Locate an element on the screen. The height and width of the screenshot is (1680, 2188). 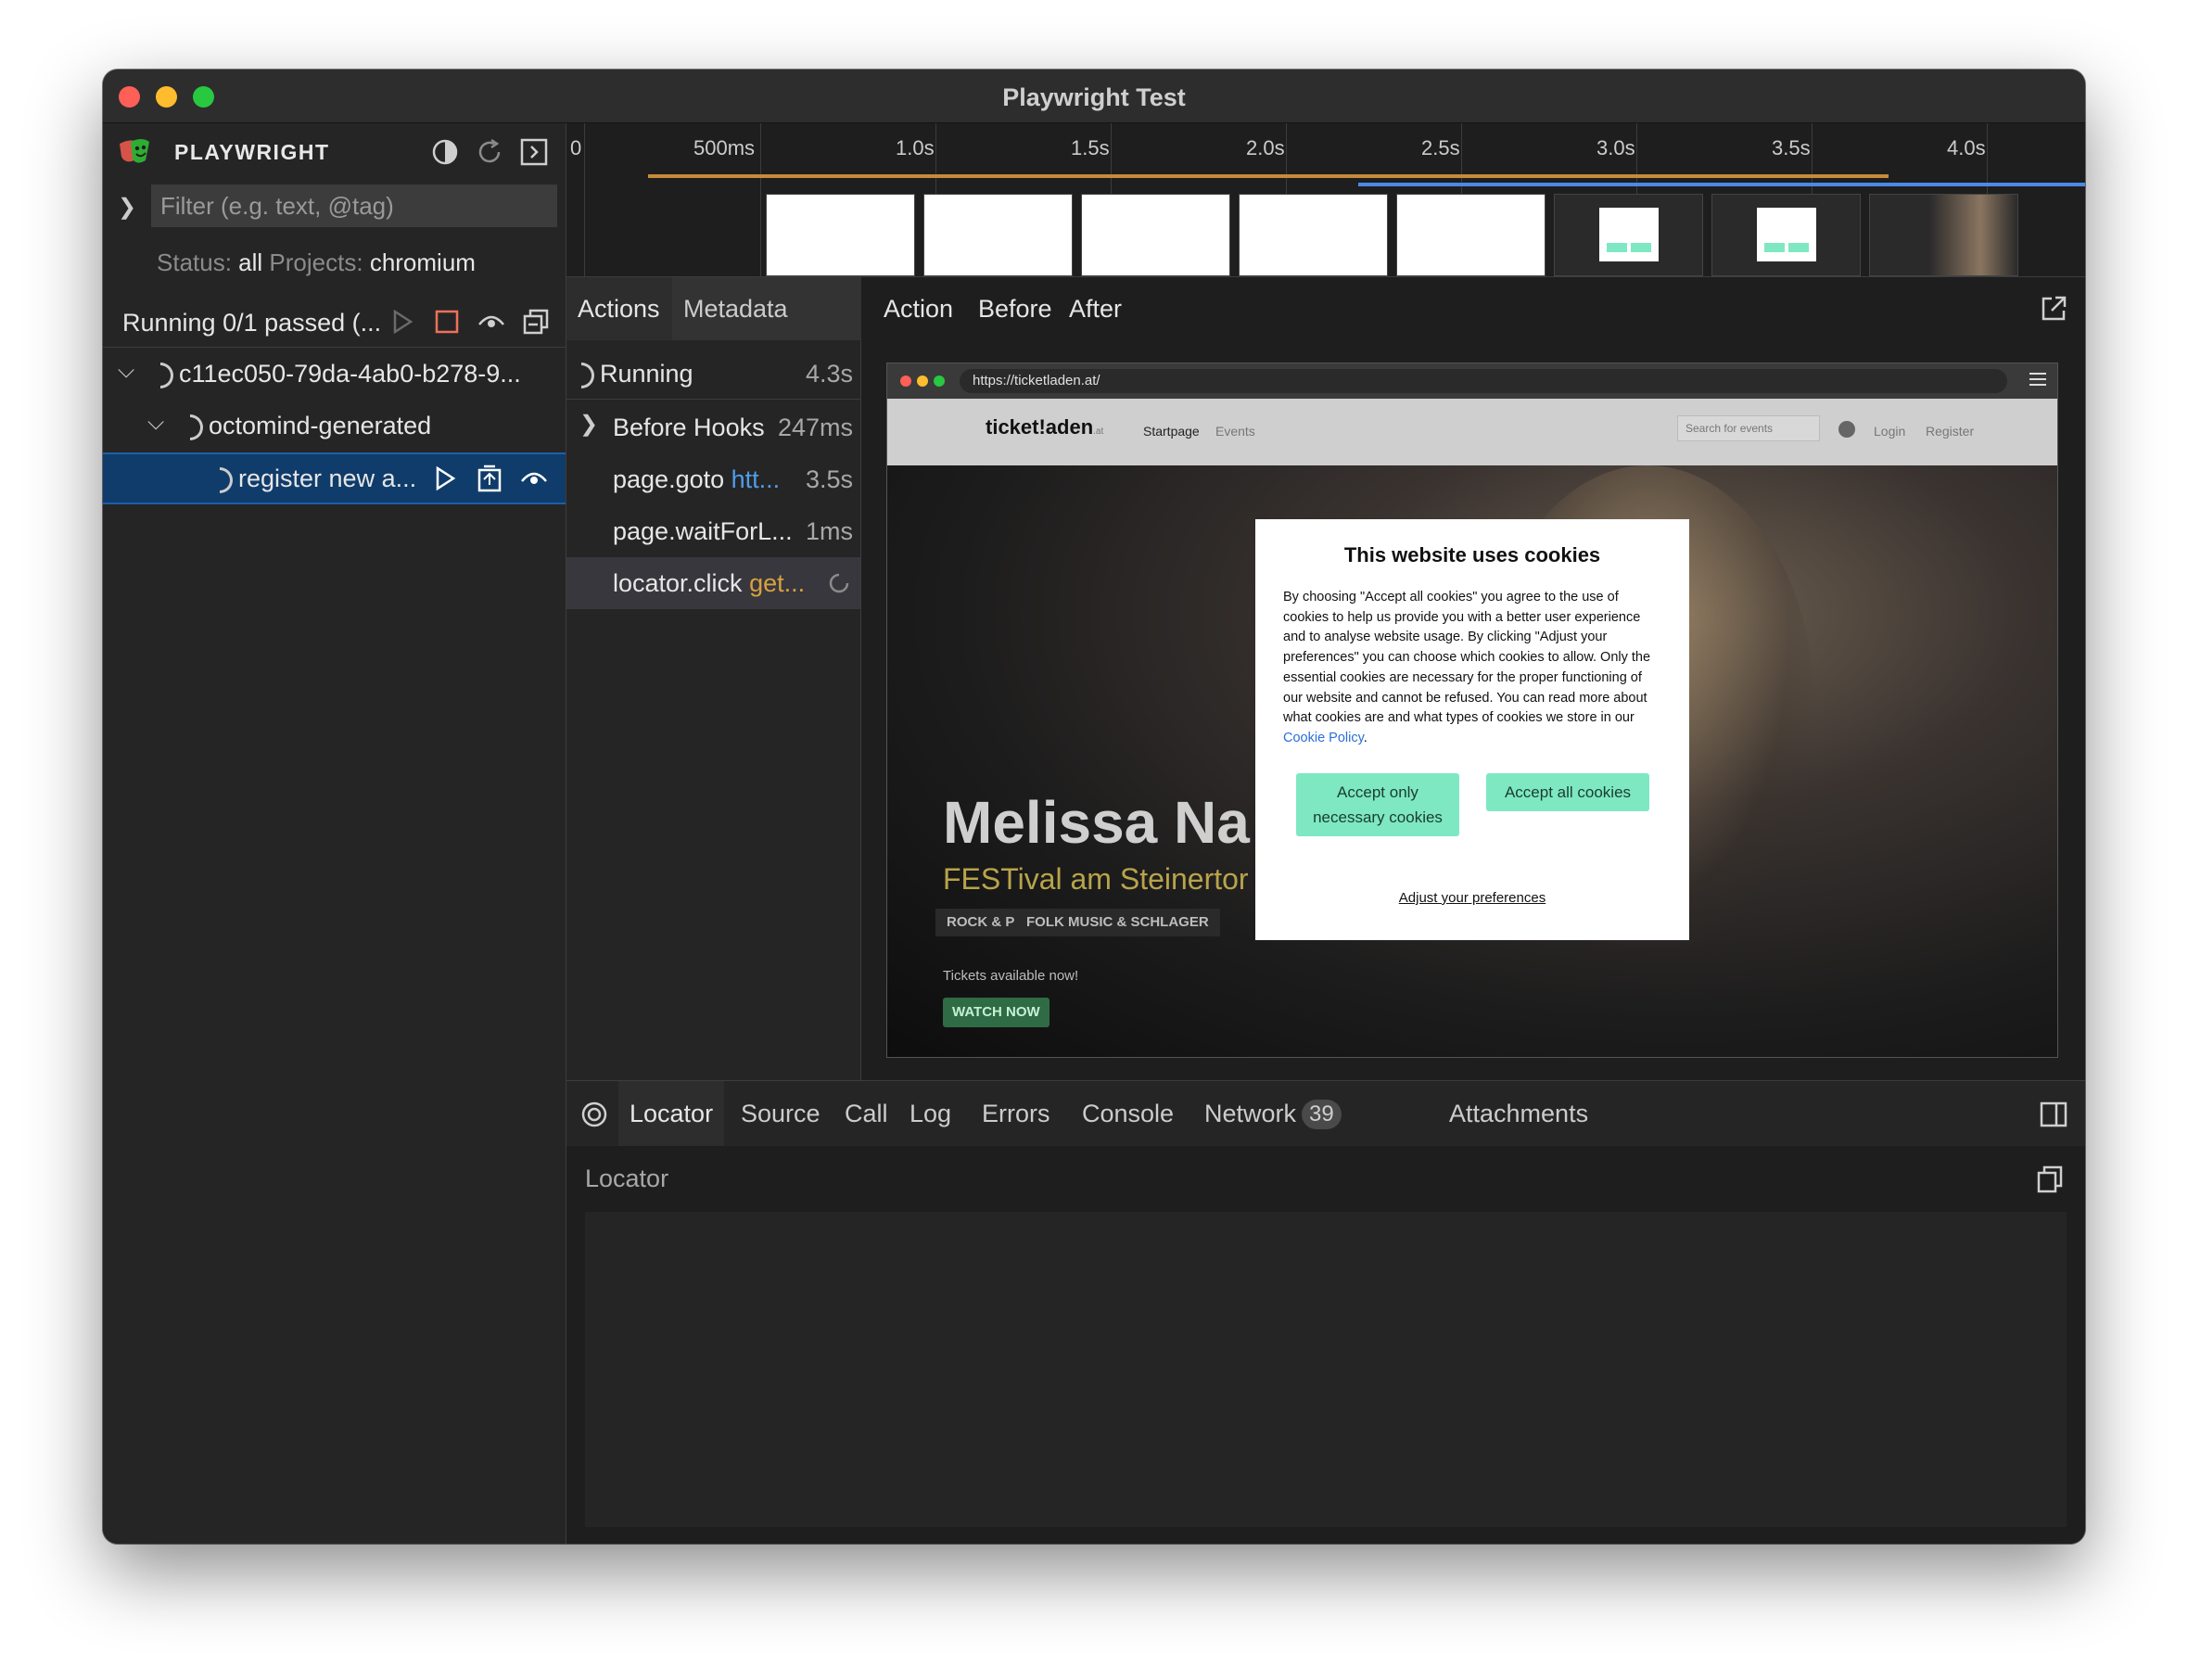
action-time: 1ms is located at coordinates (829, 531).